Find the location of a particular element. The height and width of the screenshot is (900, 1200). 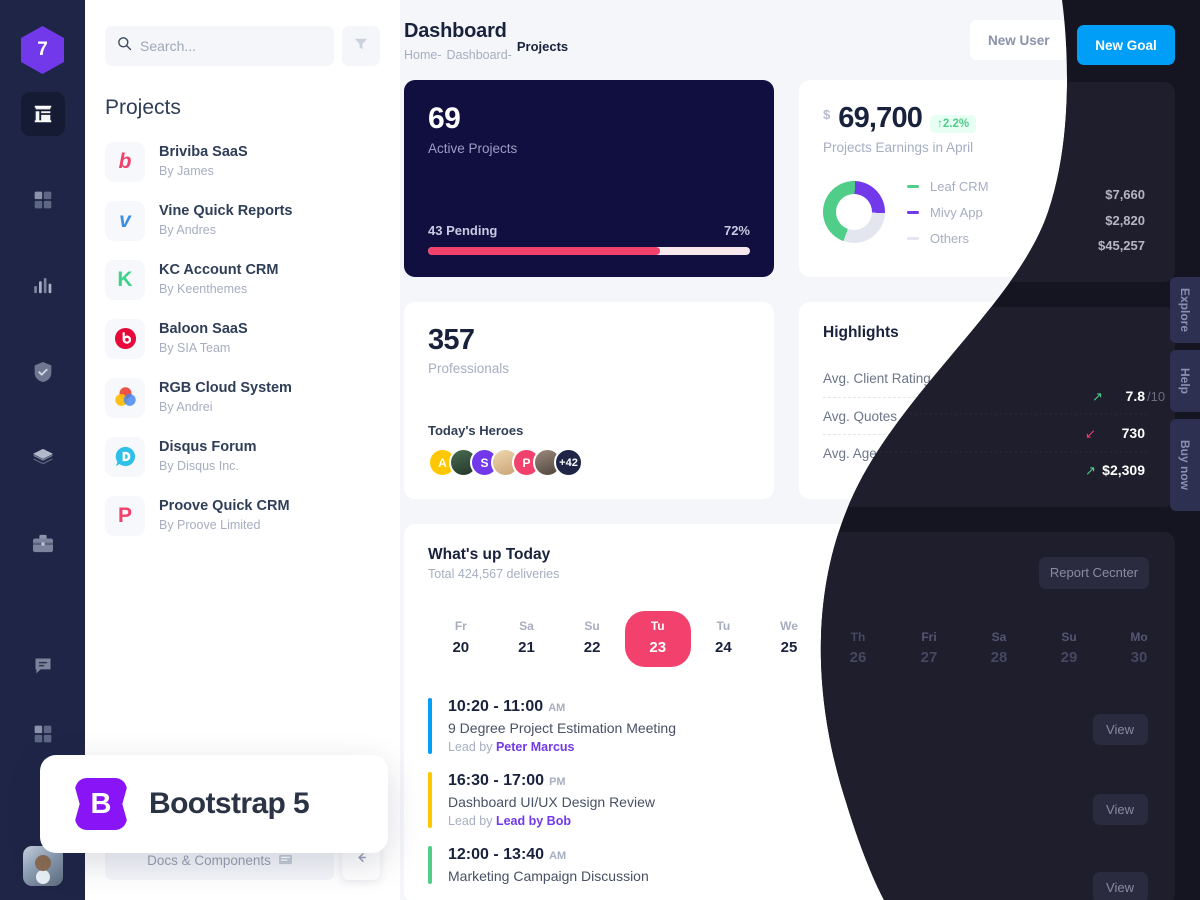

day-cell: Sa 21 is located at coordinates (527, 639).